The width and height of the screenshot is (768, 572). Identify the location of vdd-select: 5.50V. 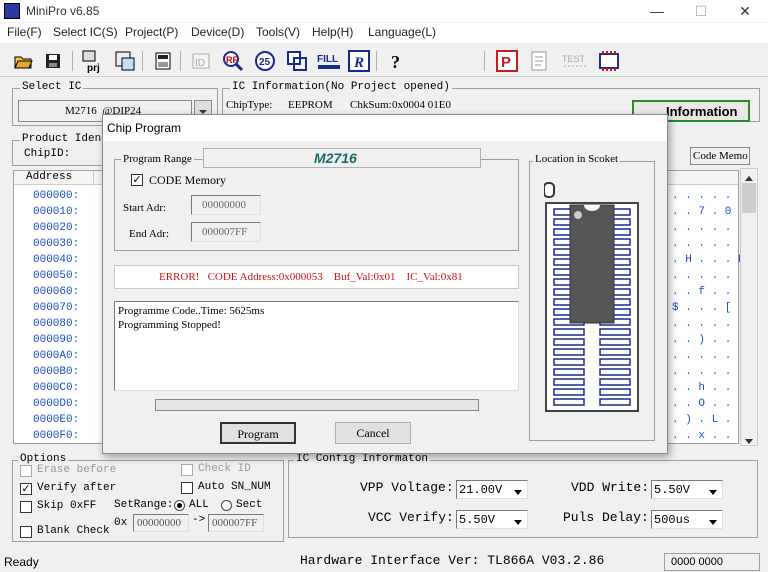
(687, 489).